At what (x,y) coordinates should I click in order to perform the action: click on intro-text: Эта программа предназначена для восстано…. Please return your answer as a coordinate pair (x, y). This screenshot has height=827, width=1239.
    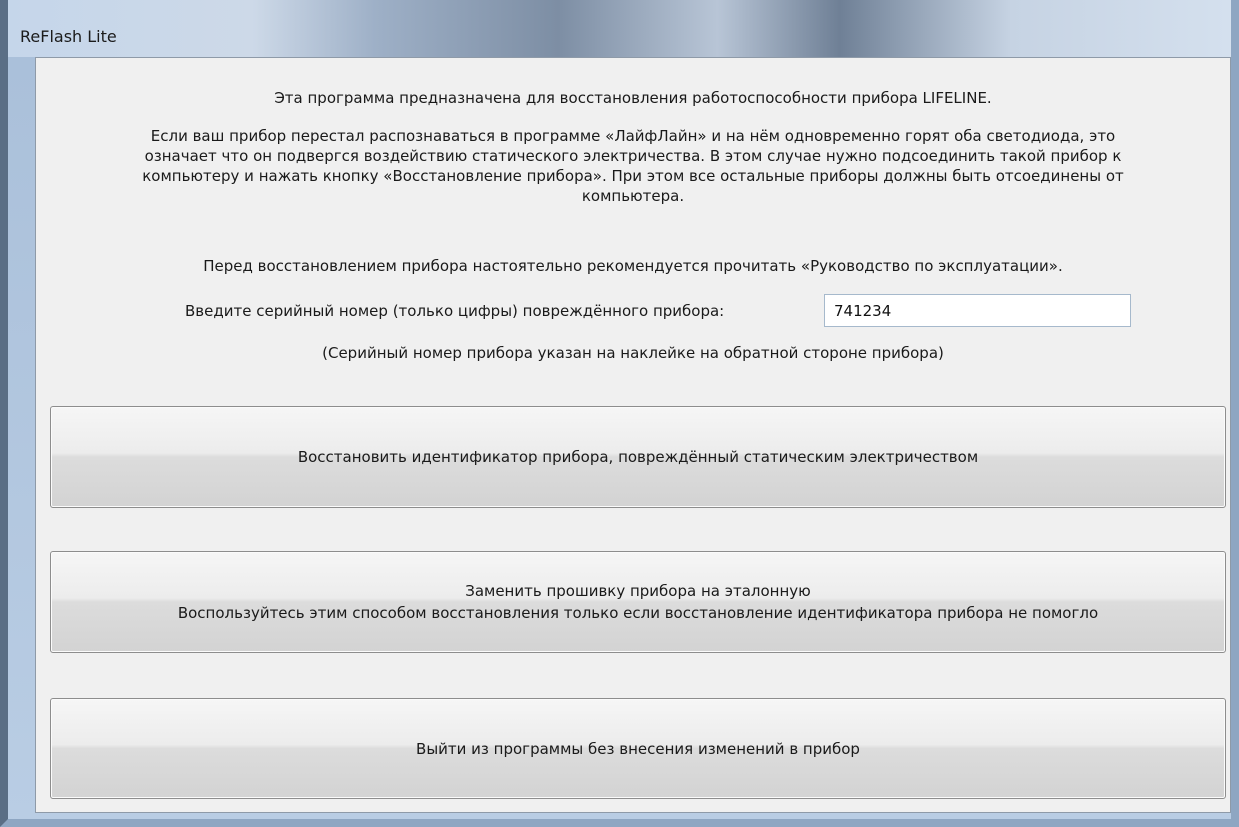
    Looking at the image, I should click on (633, 98).